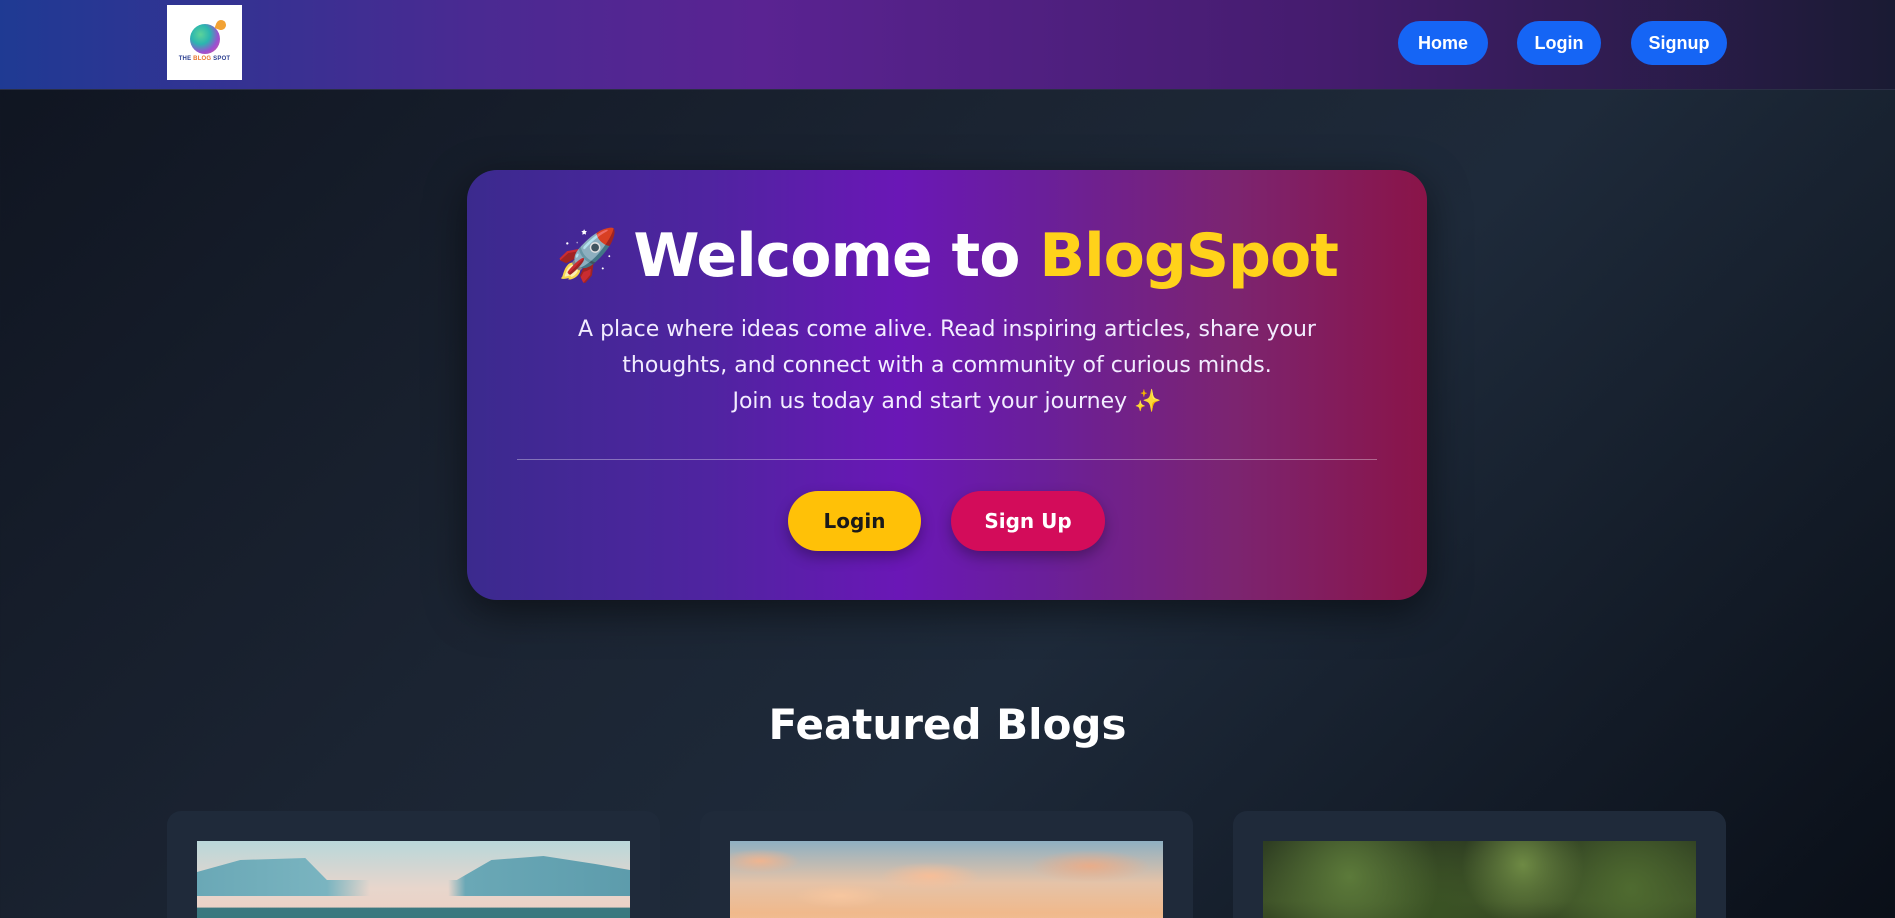  I want to click on logo-icon, so click(204, 38).